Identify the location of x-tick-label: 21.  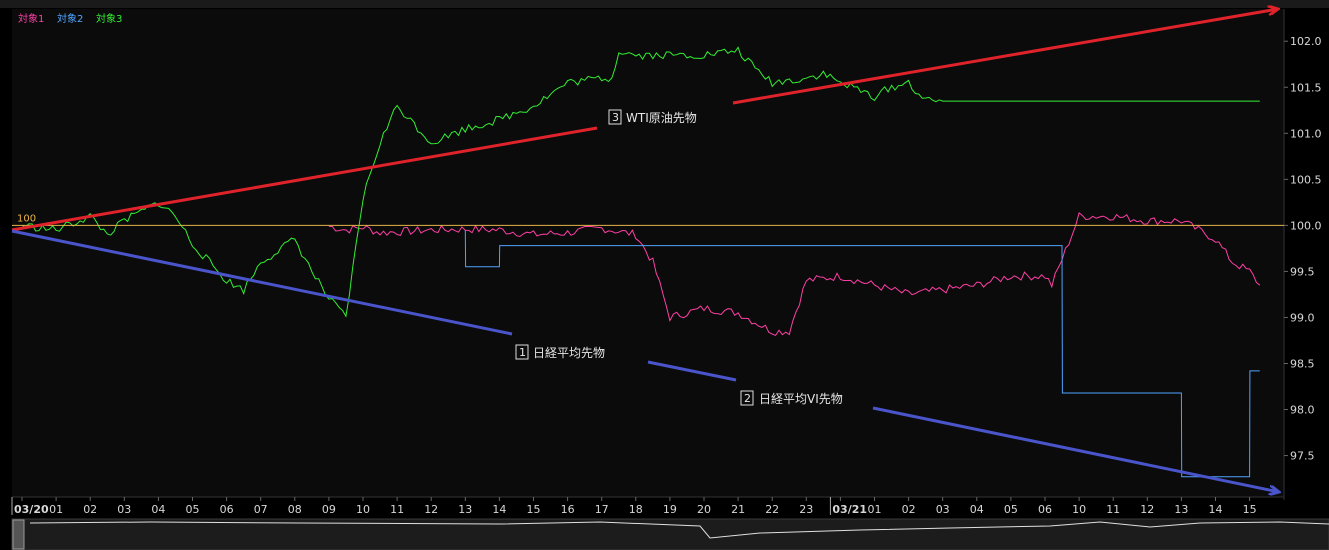
(738, 509).